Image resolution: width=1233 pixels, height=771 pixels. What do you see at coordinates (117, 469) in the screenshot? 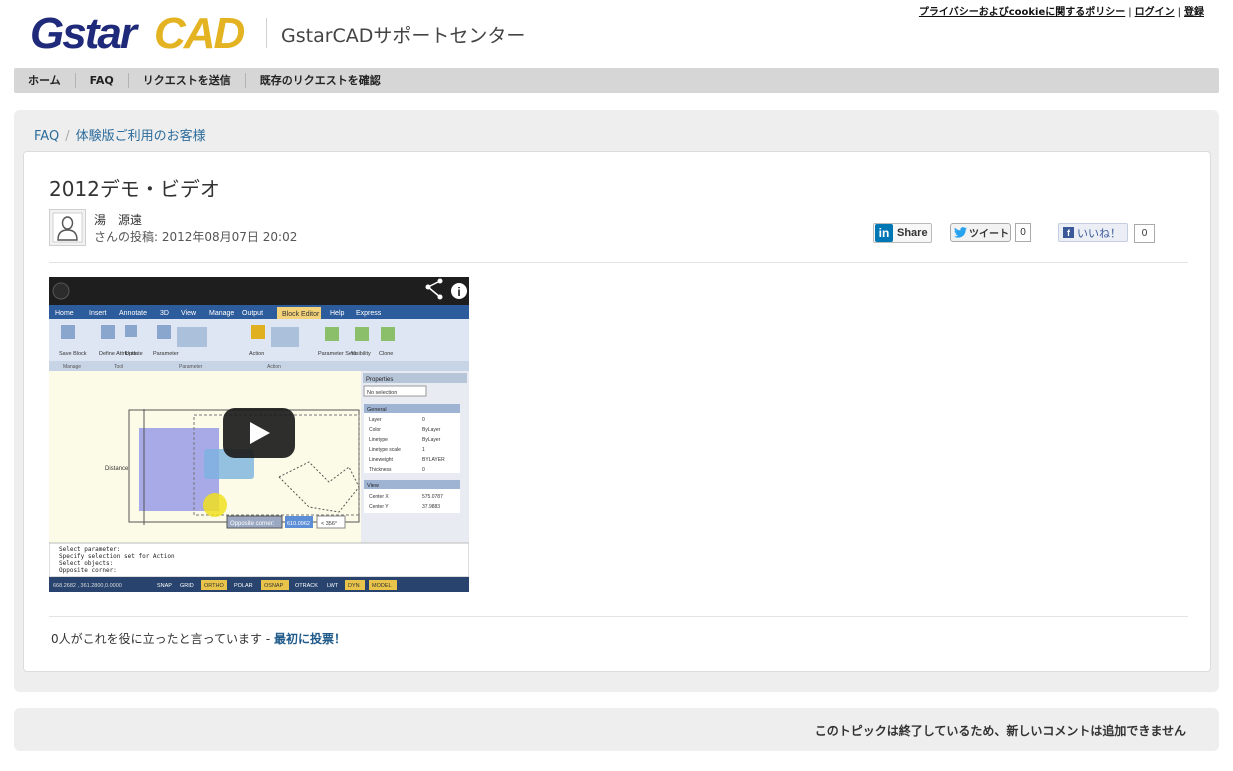
I see `video-drawing-label: Distance` at bounding box center [117, 469].